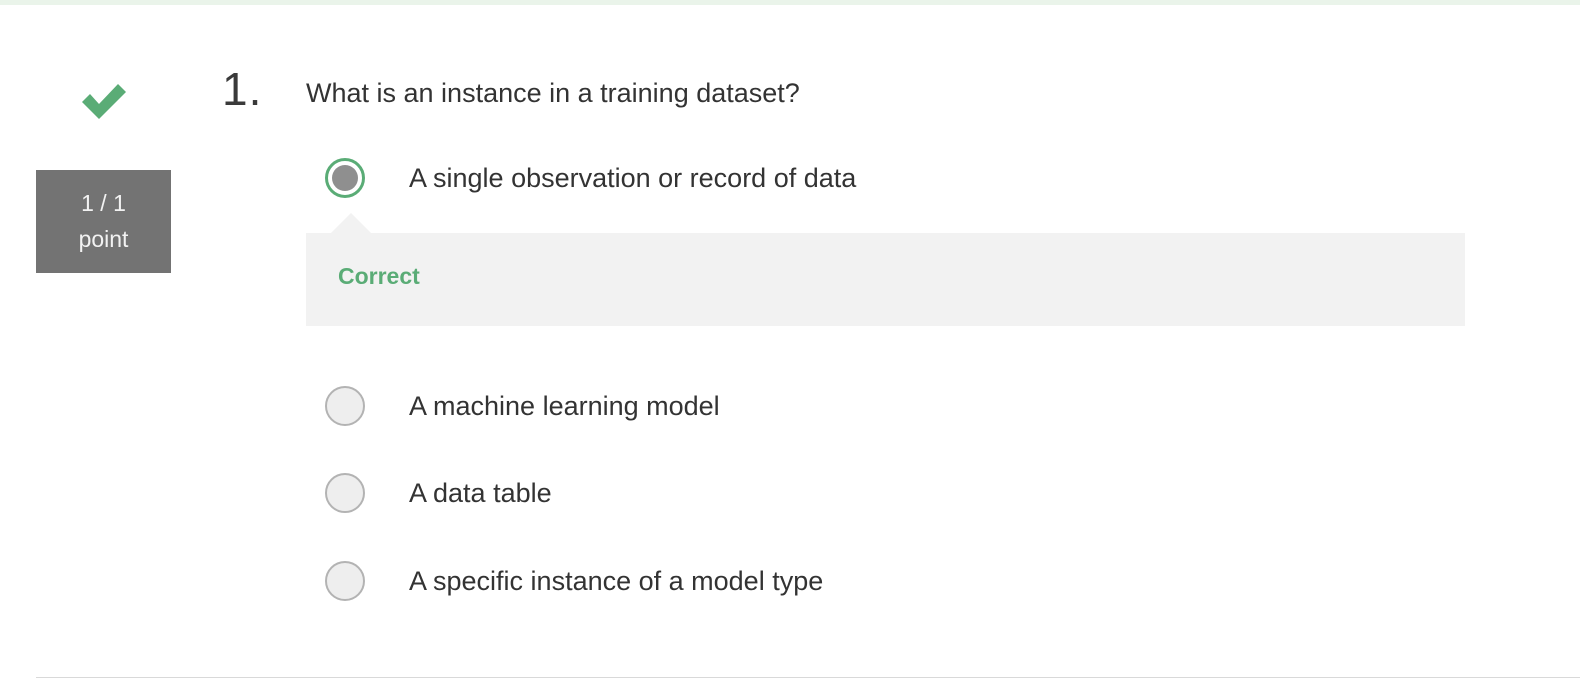  What do you see at coordinates (242, 89) in the screenshot?
I see `question-number: 1.` at bounding box center [242, 89].